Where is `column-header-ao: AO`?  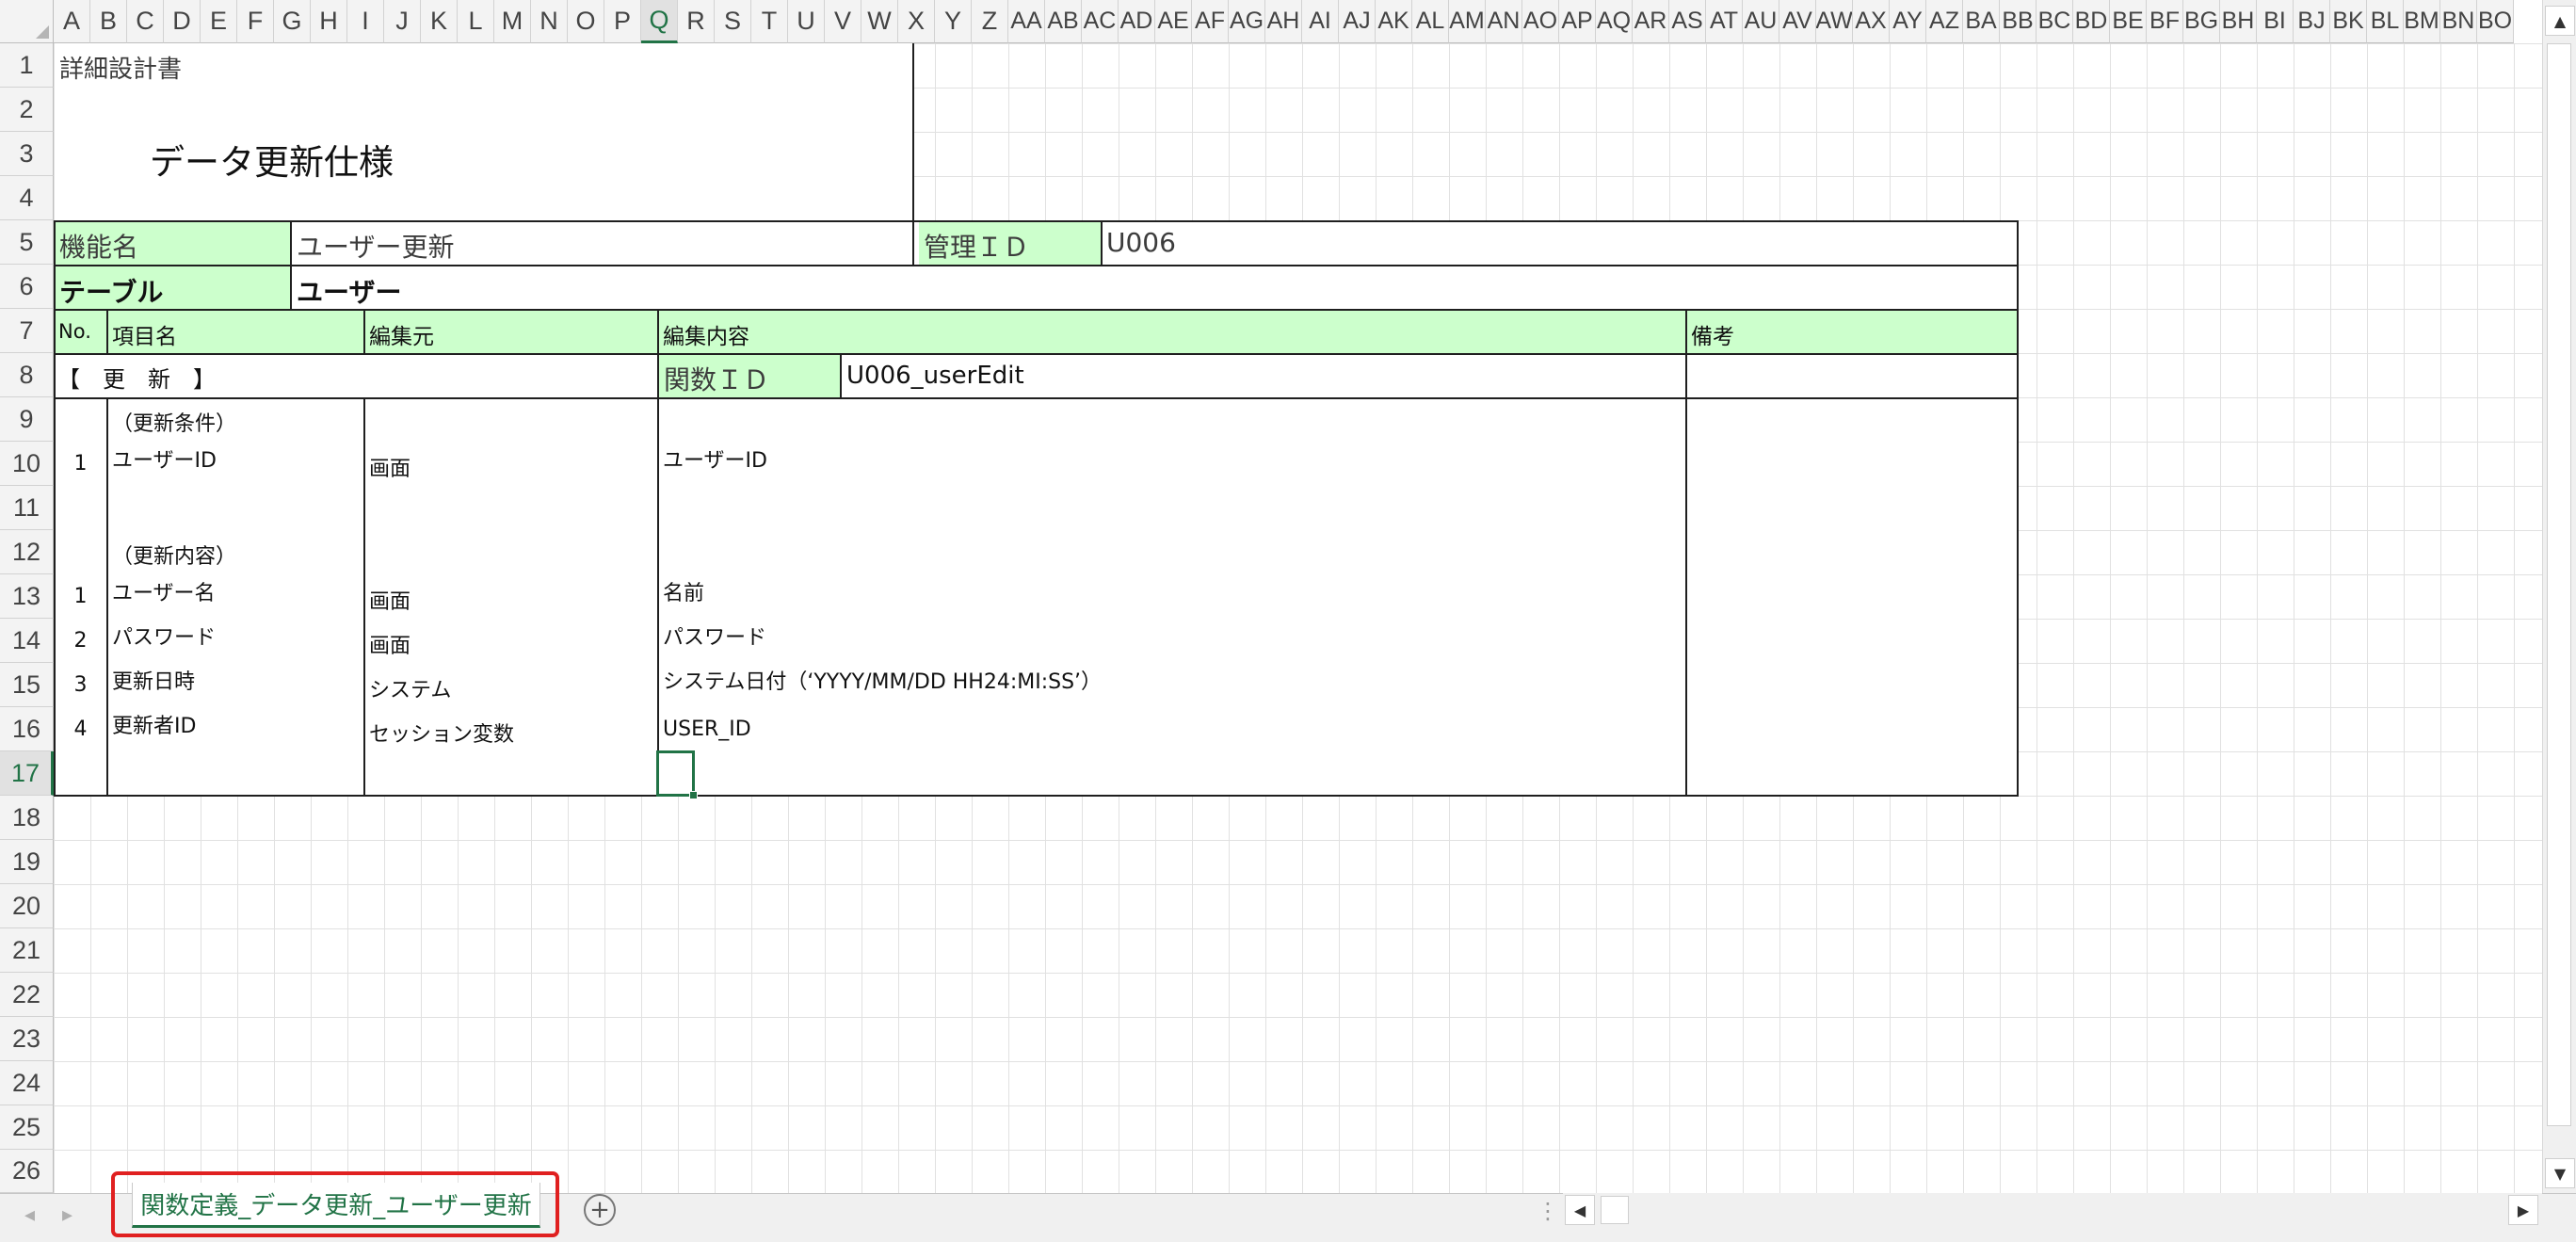 column-header-ao: AO is located at coordinates (1540, 21).